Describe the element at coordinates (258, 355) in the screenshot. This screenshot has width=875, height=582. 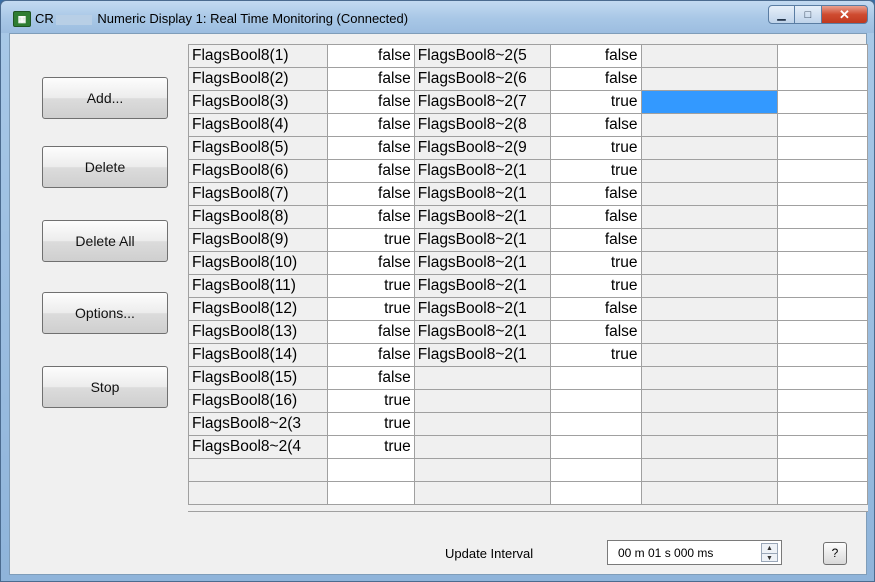
I see `variable-name-cell: FlagsBool8(14)` at that location.